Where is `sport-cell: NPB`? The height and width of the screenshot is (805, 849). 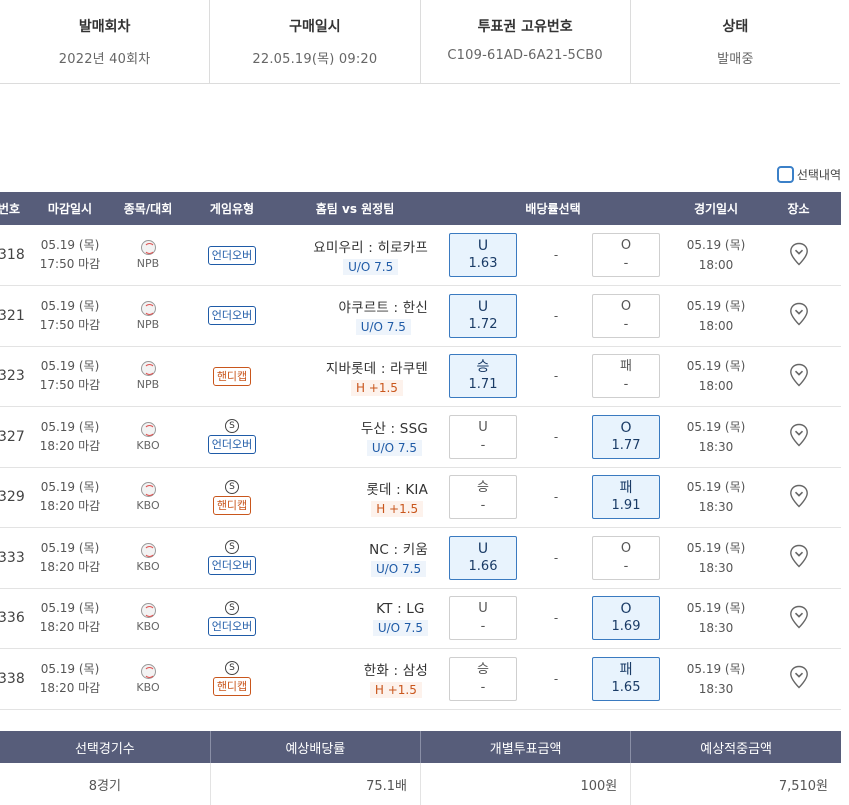 sport-cell: NPB is located at coordinates (148, 255).